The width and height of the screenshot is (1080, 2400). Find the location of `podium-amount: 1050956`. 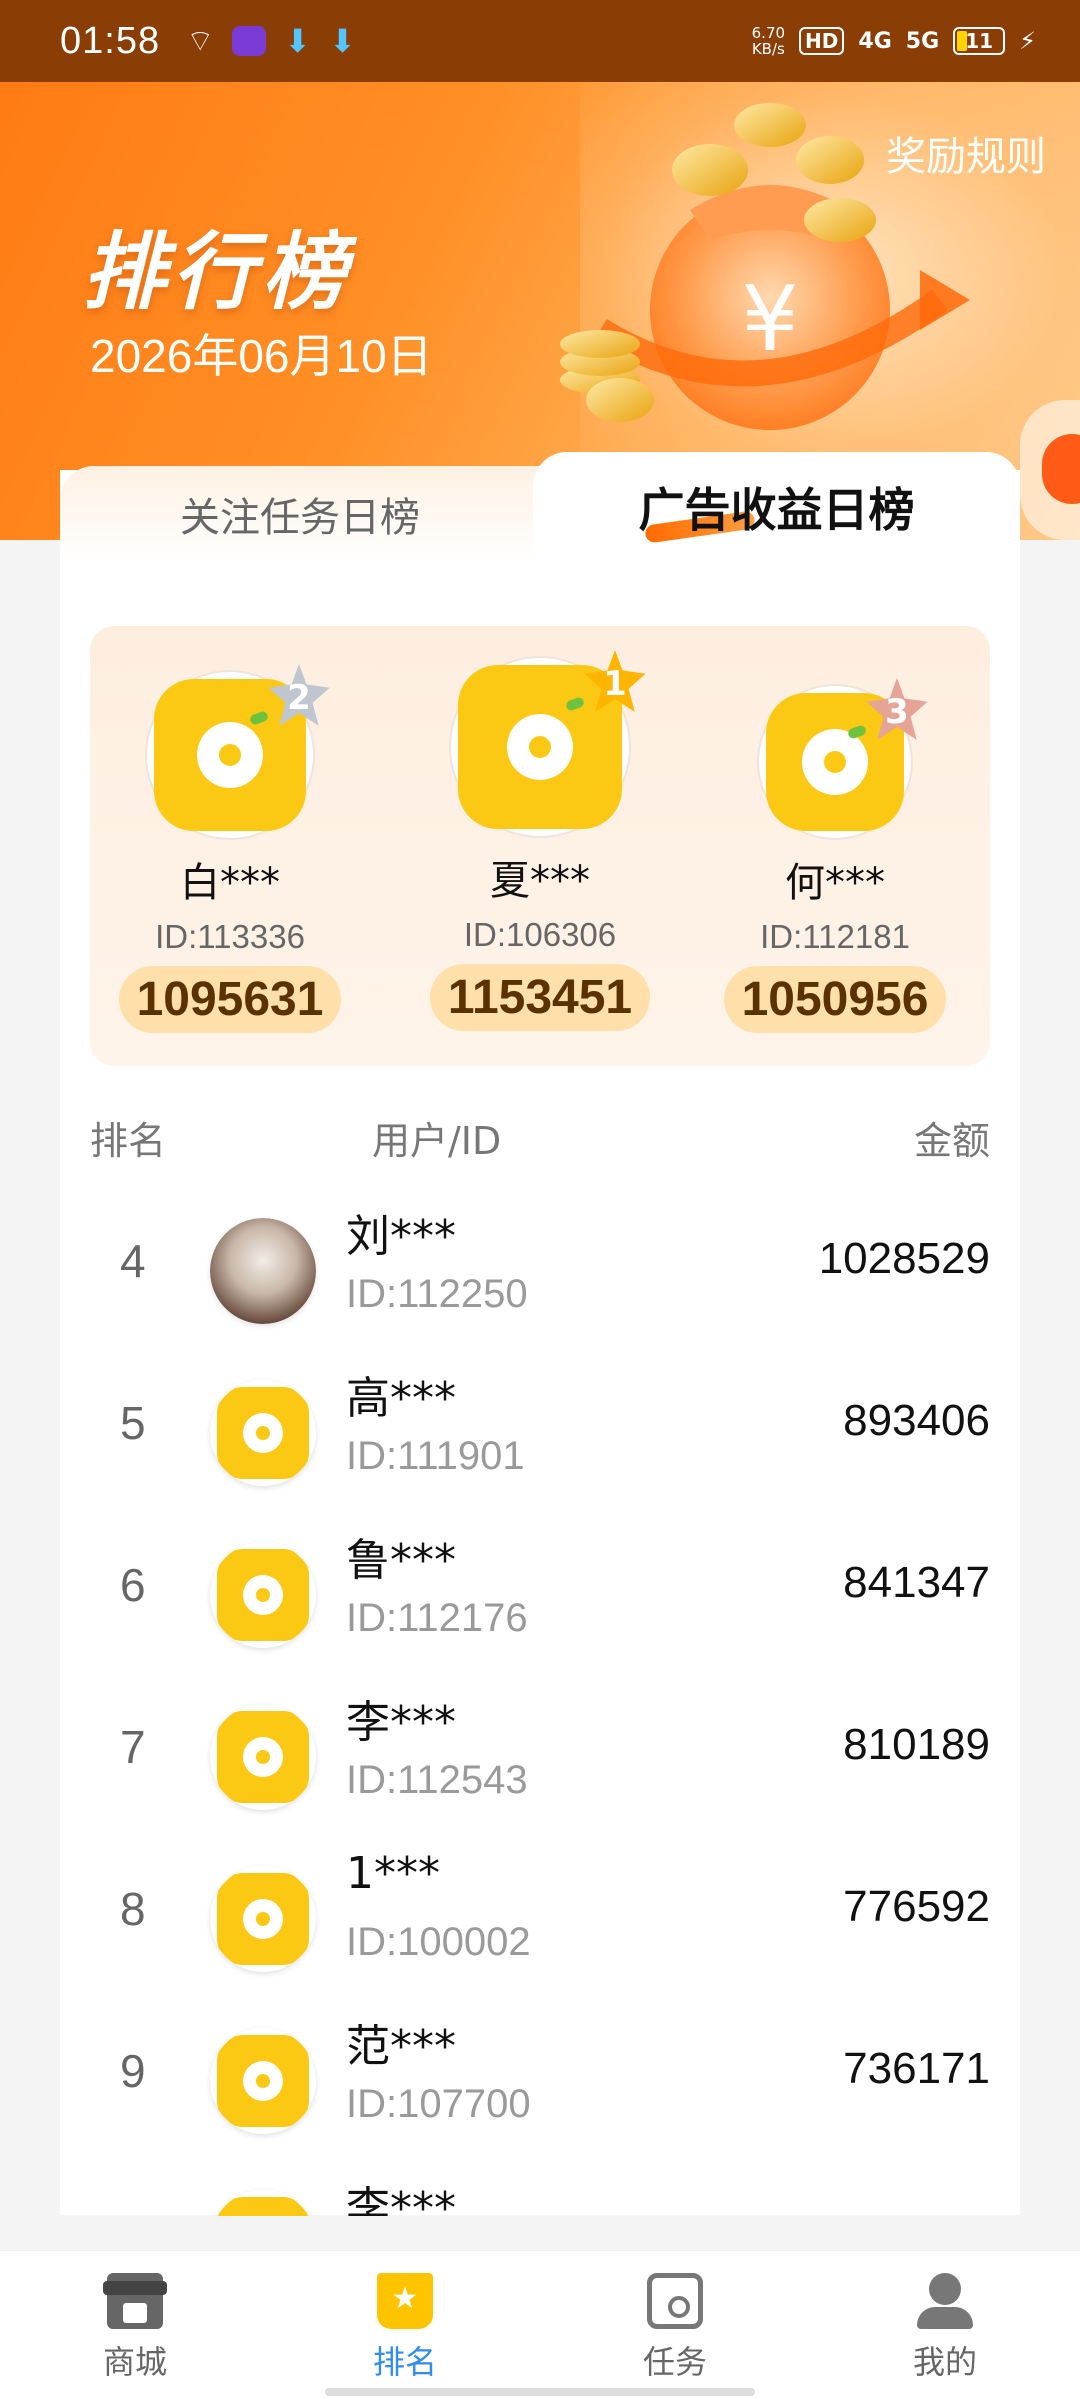

podium-amount: 1050956 is located at coordinates (835, 999).